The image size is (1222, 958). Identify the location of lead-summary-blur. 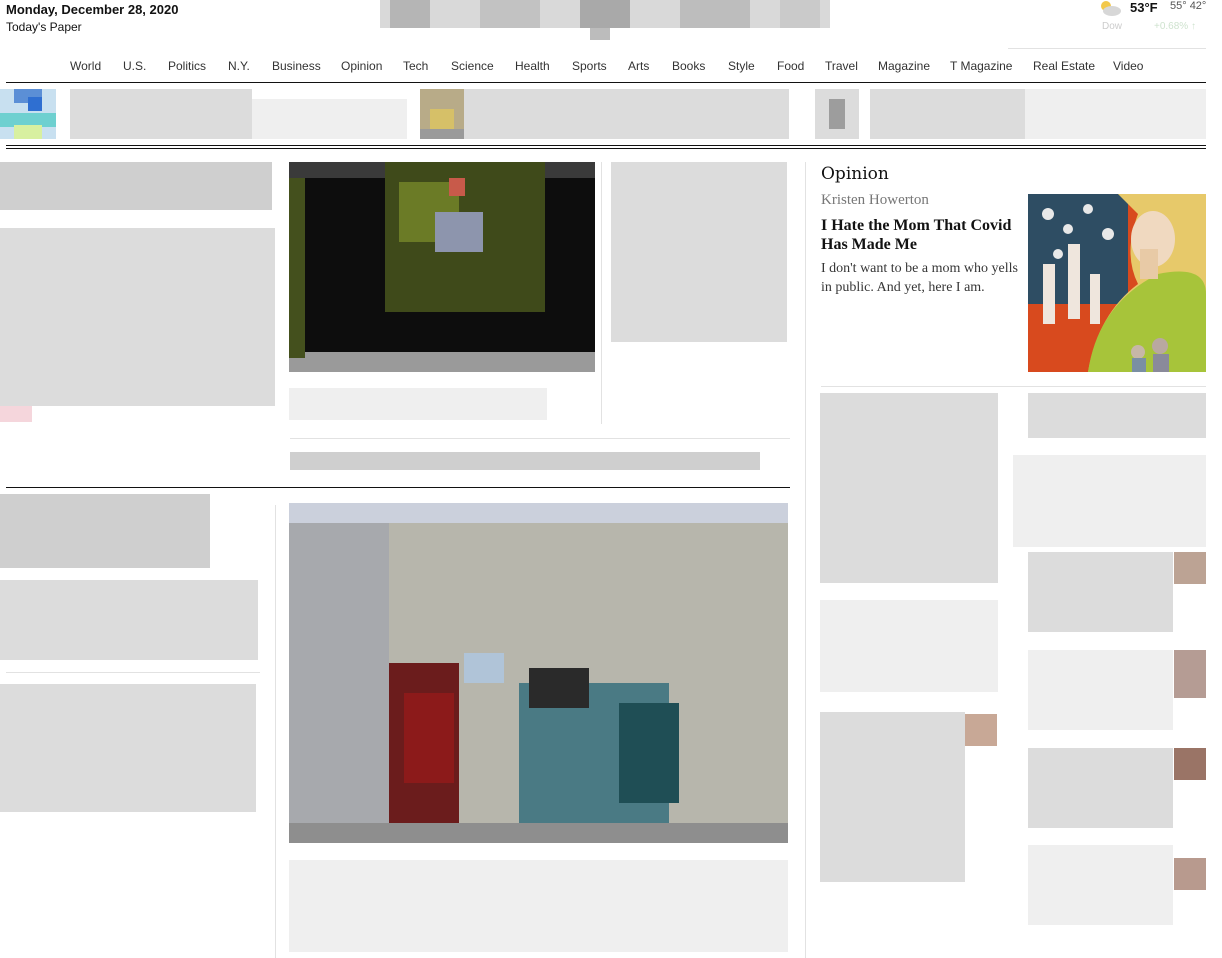
(137, 317).